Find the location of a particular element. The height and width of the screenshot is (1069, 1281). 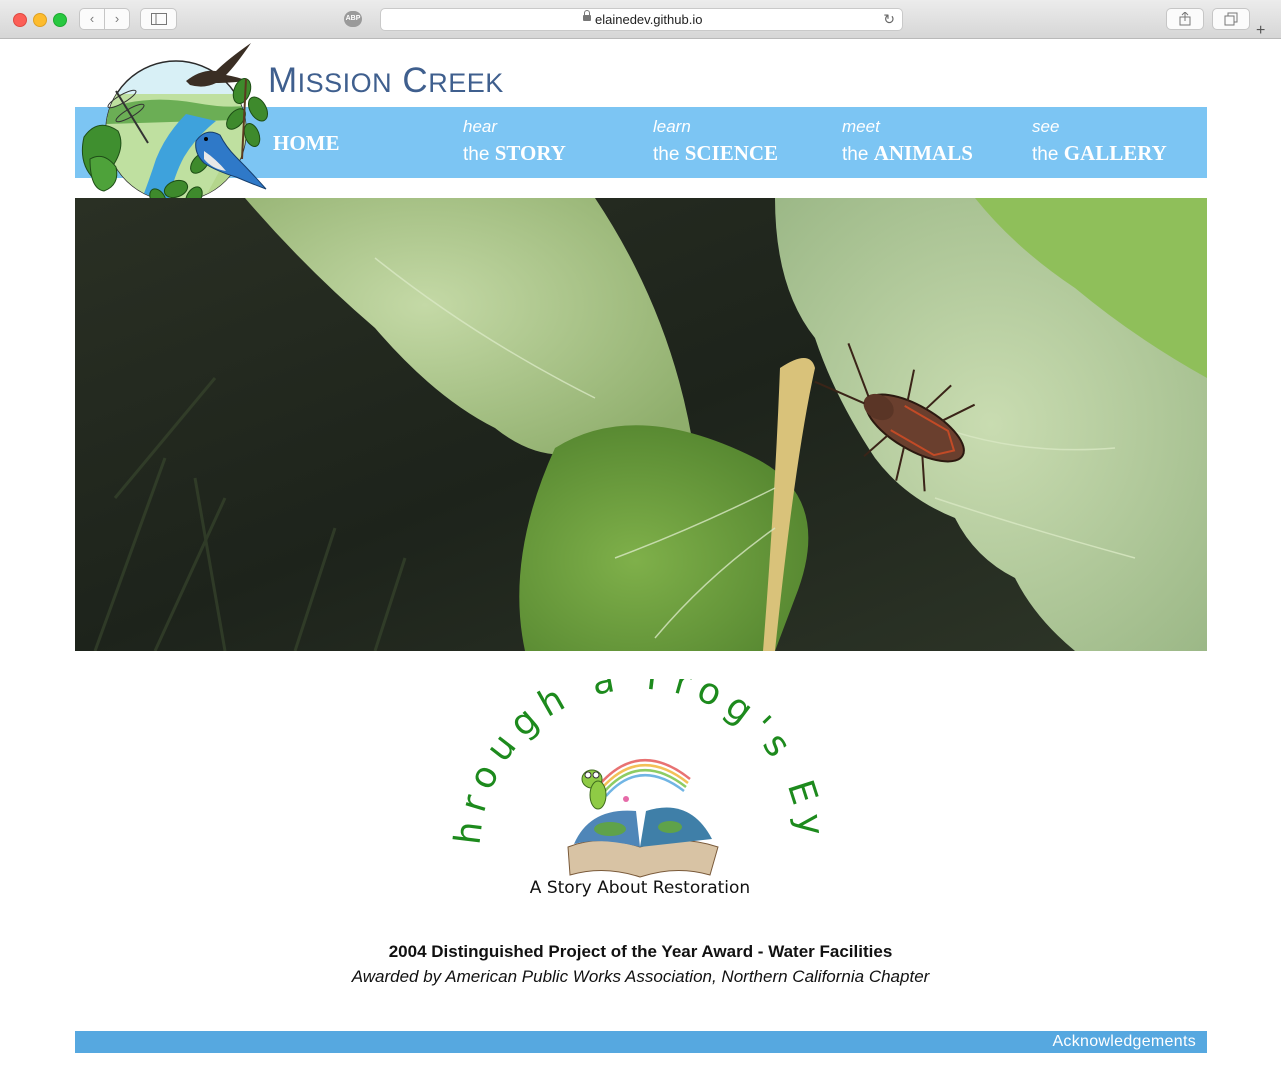

sidebar-icon is located at coordinates (158, 19).